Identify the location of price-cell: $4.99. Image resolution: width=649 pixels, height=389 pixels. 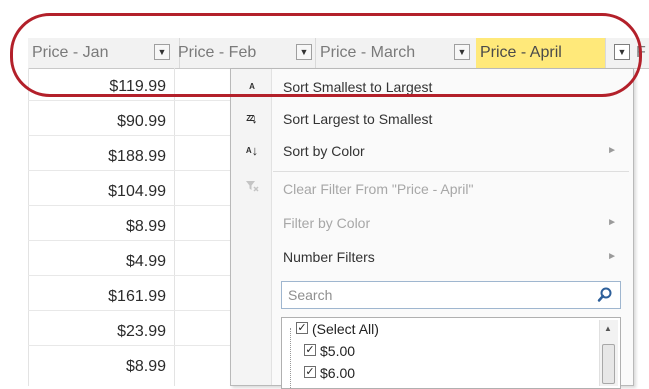
(113, 262).